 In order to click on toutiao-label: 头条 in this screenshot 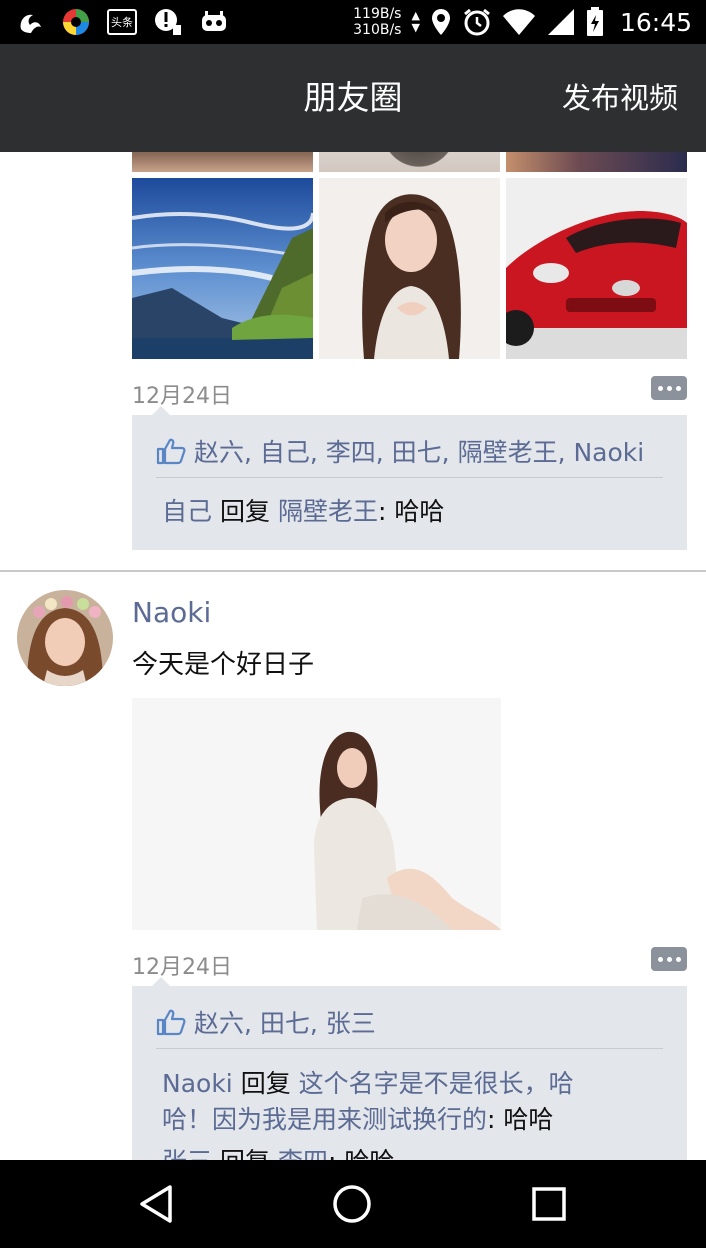, I will do `click(122, 22)`.